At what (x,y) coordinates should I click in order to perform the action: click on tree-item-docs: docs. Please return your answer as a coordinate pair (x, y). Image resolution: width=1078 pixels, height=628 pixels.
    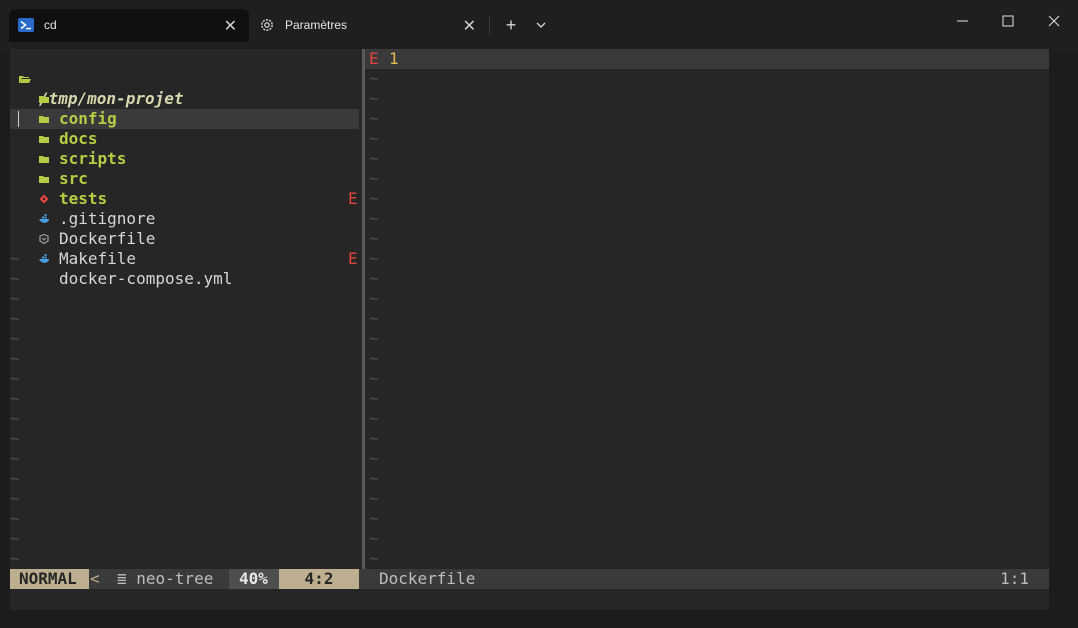
    Looking at the image, I should click on (184, 118).